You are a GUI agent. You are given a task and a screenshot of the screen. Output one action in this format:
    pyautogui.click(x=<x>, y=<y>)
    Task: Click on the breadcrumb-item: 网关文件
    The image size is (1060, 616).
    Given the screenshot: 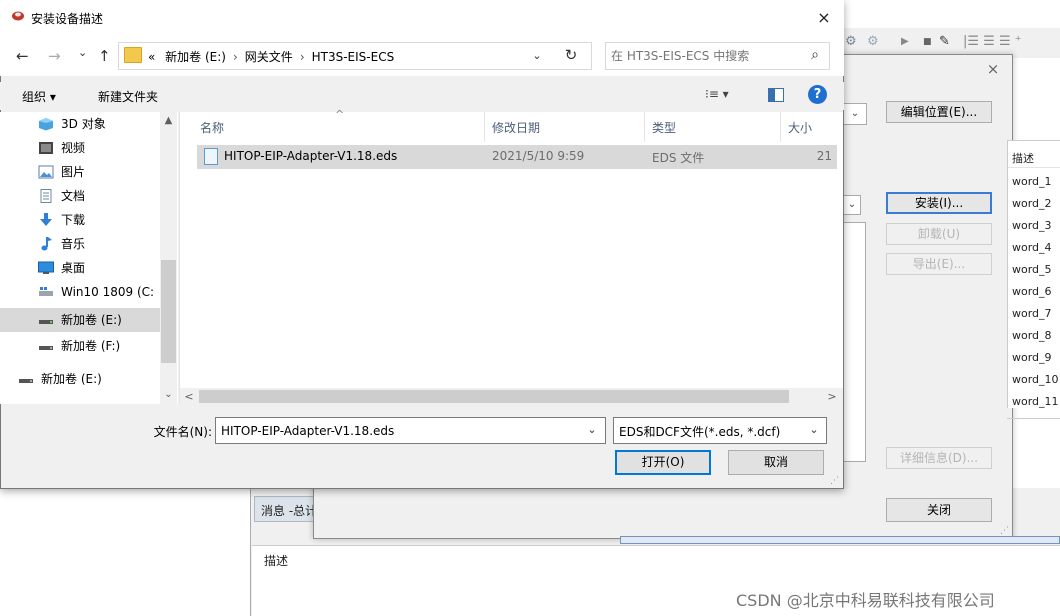 What is the action you would take?
    pyautogui.click(x=269, y=57)
    